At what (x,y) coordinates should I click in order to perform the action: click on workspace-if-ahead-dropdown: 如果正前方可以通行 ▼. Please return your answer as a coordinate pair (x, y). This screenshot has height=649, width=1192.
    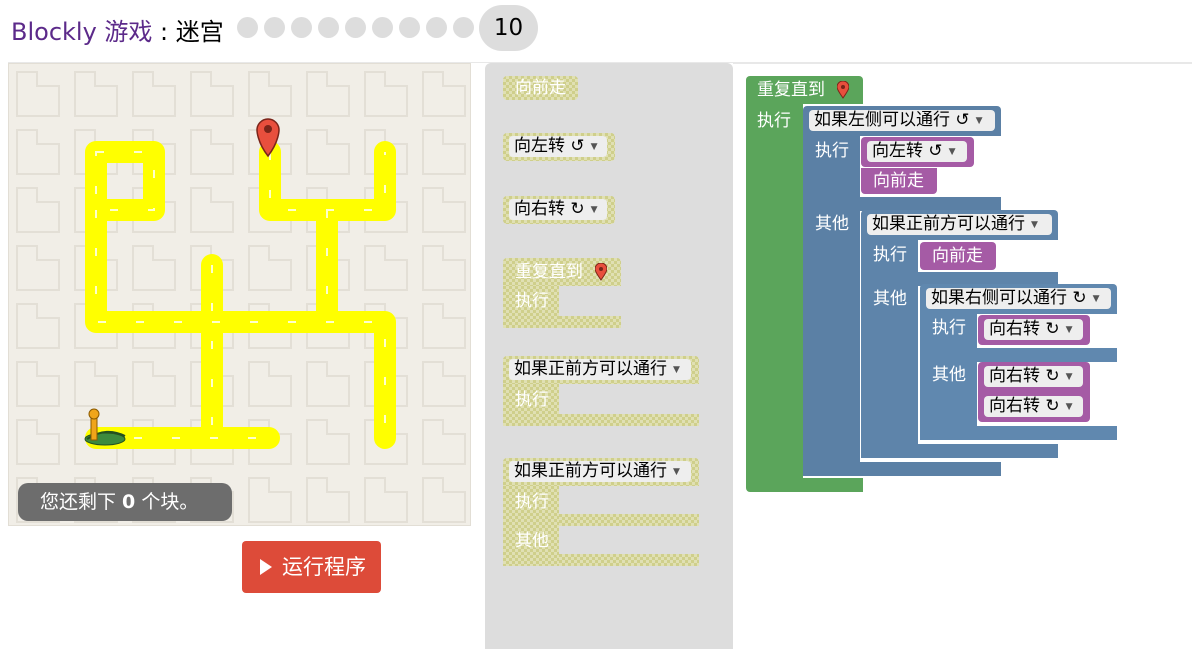
    Looking at the image, I should click on (959, 224).